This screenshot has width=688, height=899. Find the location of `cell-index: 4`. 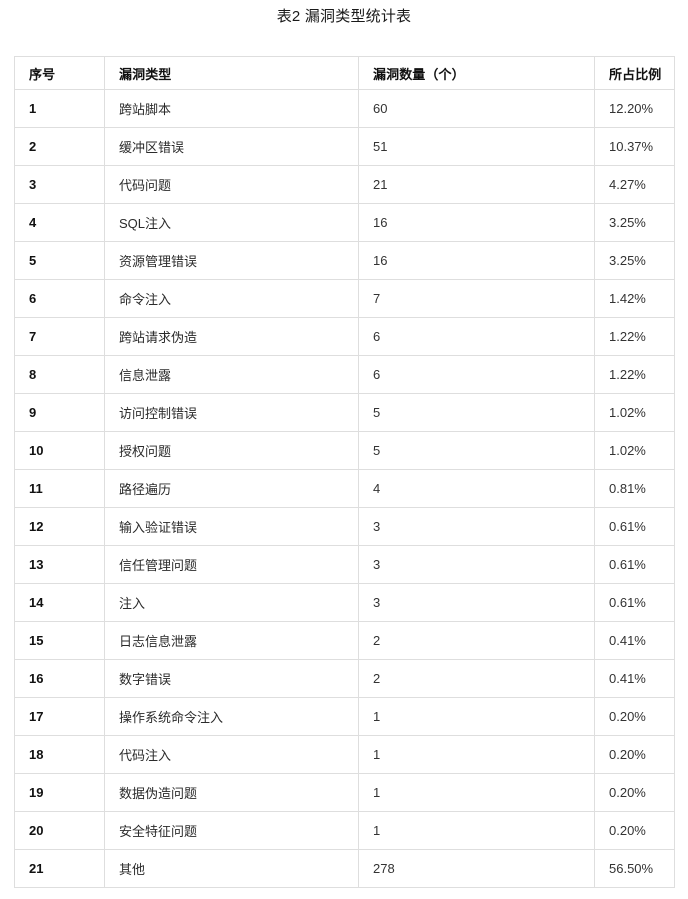

cell-index: 4 is located at coordinates (59, 222).